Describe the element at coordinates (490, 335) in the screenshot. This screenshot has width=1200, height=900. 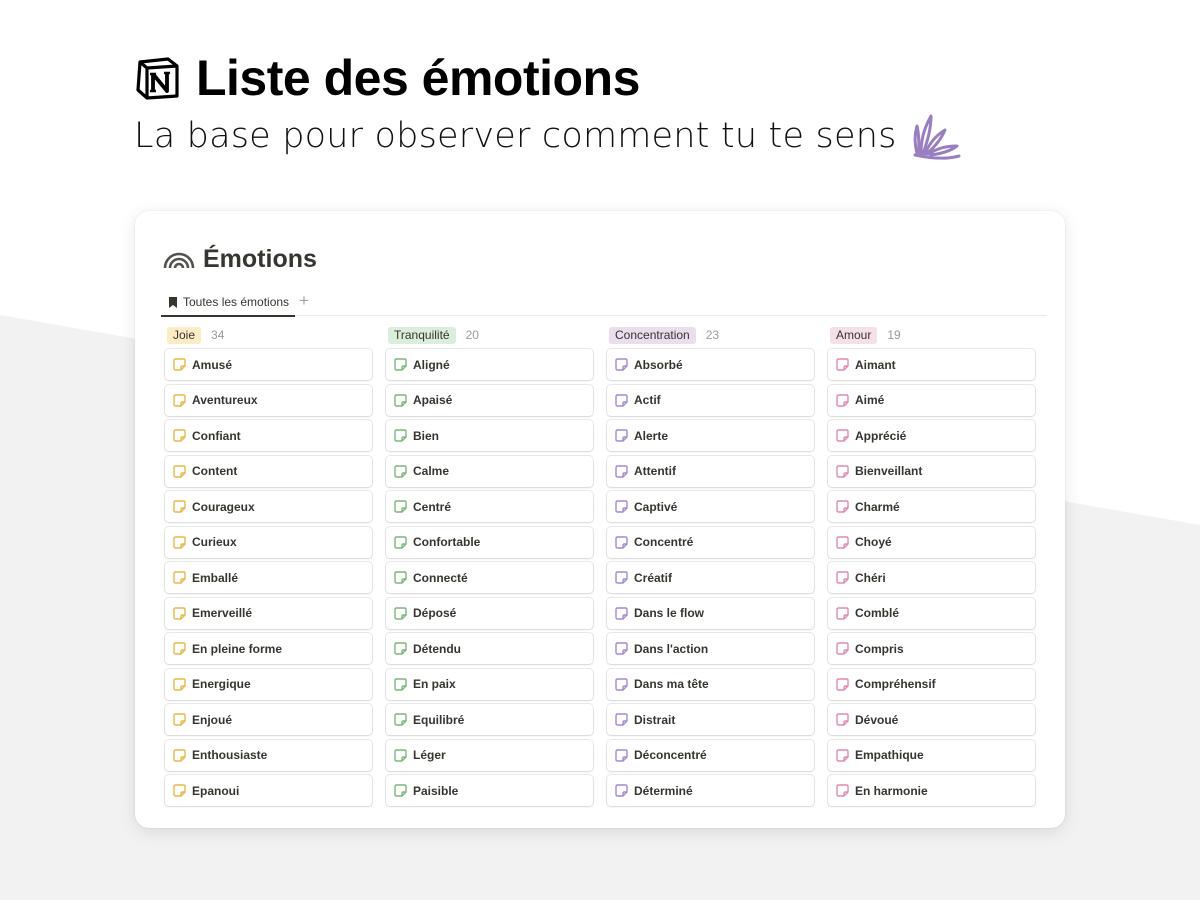
I see `column-header: Tranquilité 20` at that location.